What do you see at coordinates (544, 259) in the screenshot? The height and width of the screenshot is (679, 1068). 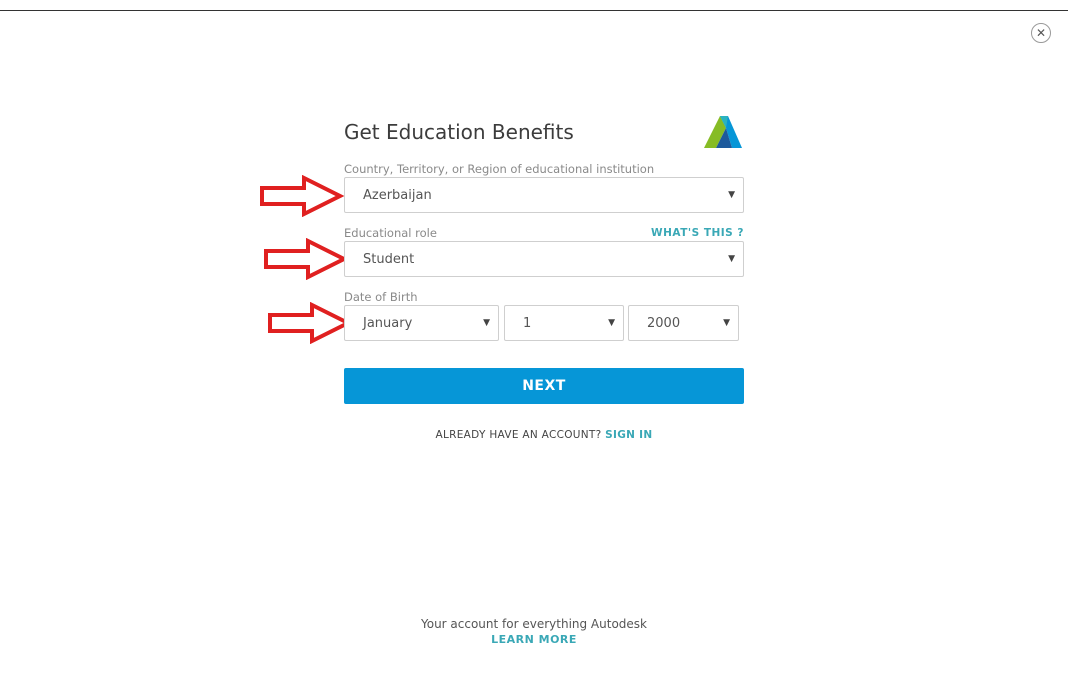 I see `role-select: Student ▼` at bounding box center [544, 259].